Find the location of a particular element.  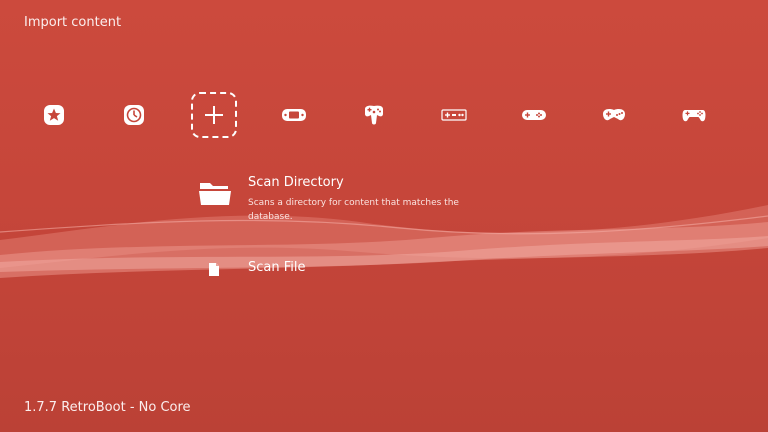

folder-icon is located at coordinates (215, 195).